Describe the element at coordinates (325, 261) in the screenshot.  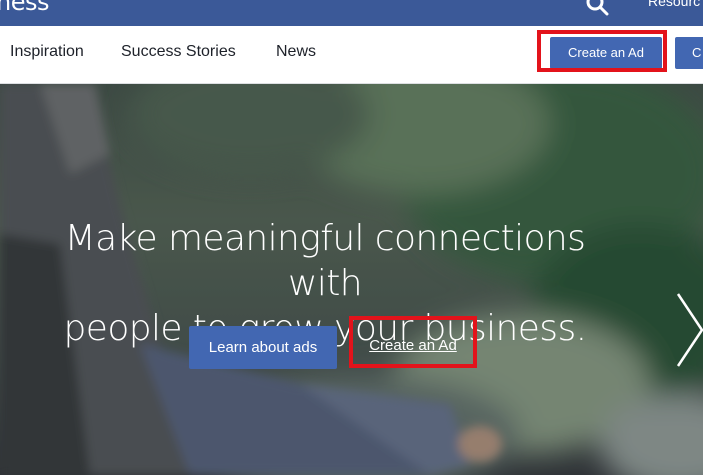
I see `hero-headline-line1: Make meaningful connections with` at that location.